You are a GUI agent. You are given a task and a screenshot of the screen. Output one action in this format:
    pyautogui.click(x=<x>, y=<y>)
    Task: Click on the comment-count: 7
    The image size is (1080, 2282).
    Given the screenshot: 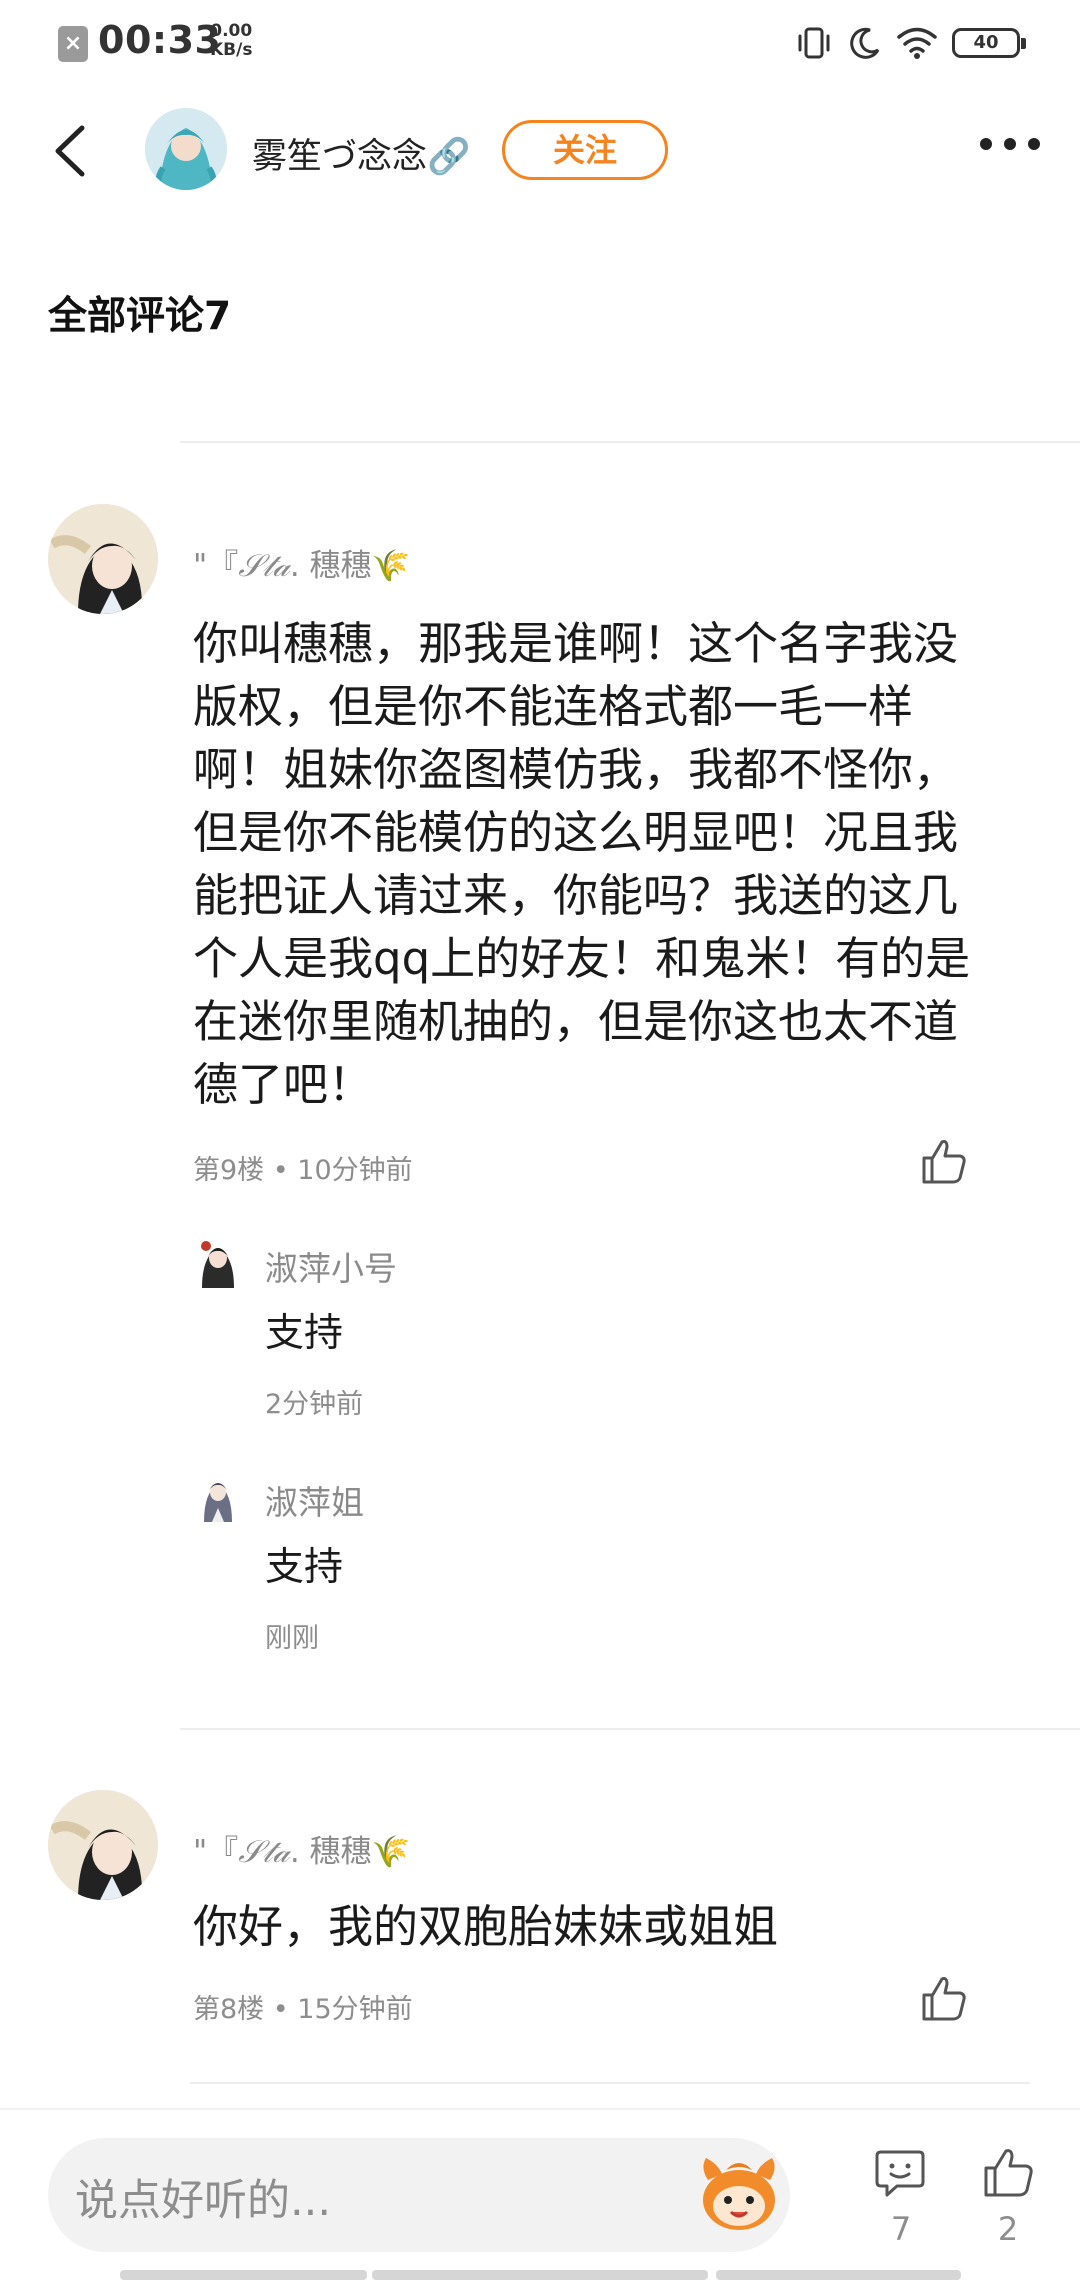 What is the action you would take?
    pyautogui.click(x=901, y=2229)
    